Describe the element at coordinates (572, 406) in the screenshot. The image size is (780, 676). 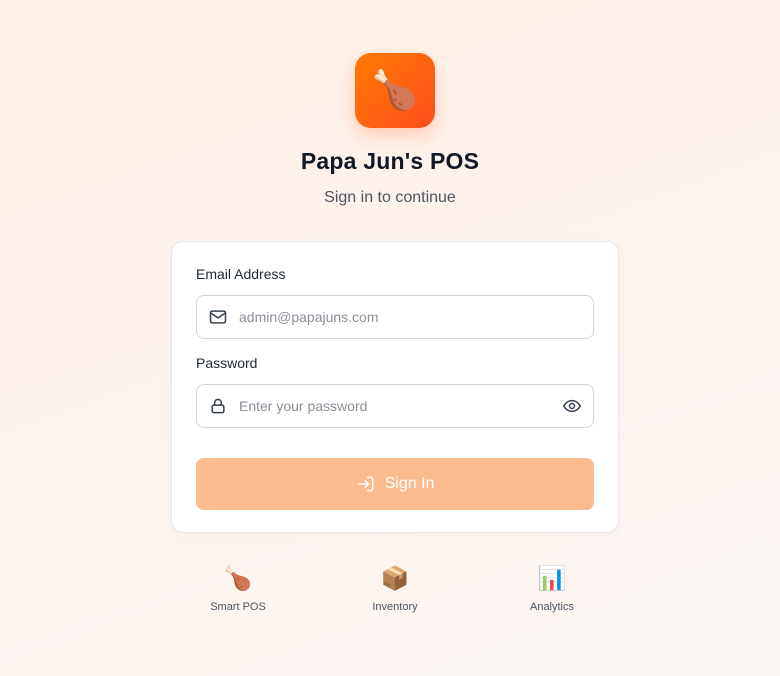
I see `eye-icon` at that location.